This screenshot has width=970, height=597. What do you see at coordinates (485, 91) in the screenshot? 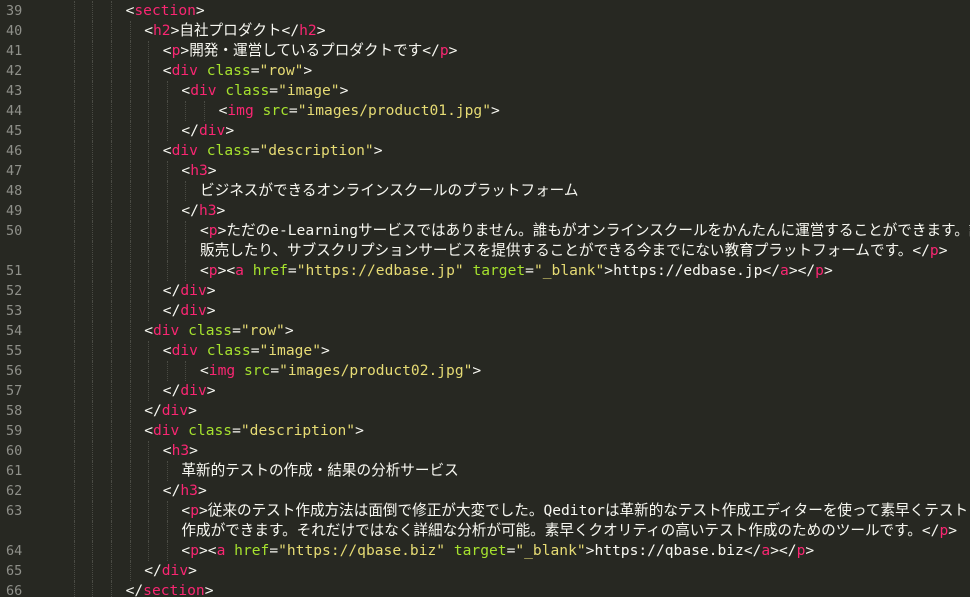
I see `code-line: 43 <div class="image">` at bounding box center [485, 91].